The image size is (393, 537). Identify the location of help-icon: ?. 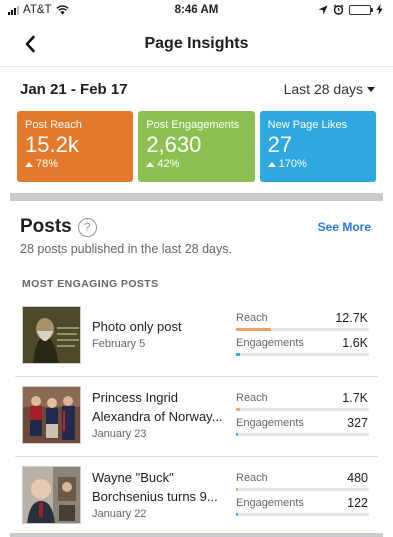
(87, 227).